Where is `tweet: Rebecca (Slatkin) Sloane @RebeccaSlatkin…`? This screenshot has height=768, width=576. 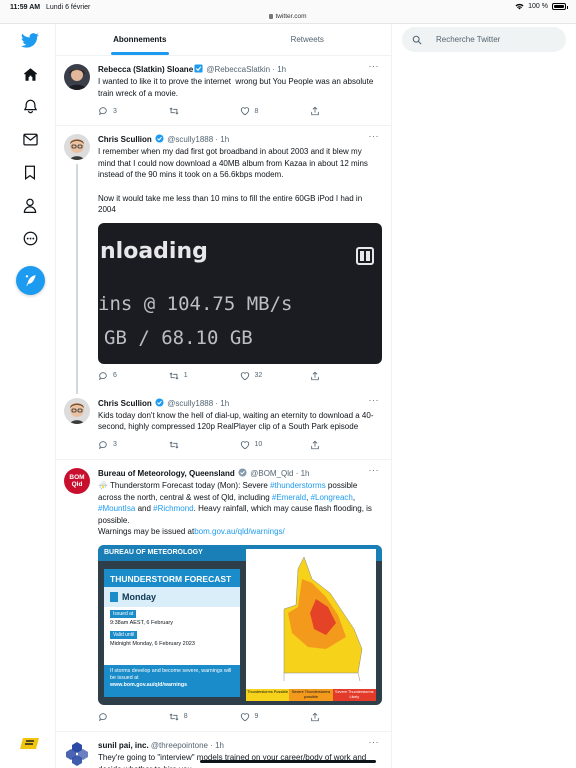
tweet: Rebecca (Slatkin) Sloane @RebeccaSlatkin… is located at coordinates (223, 91).